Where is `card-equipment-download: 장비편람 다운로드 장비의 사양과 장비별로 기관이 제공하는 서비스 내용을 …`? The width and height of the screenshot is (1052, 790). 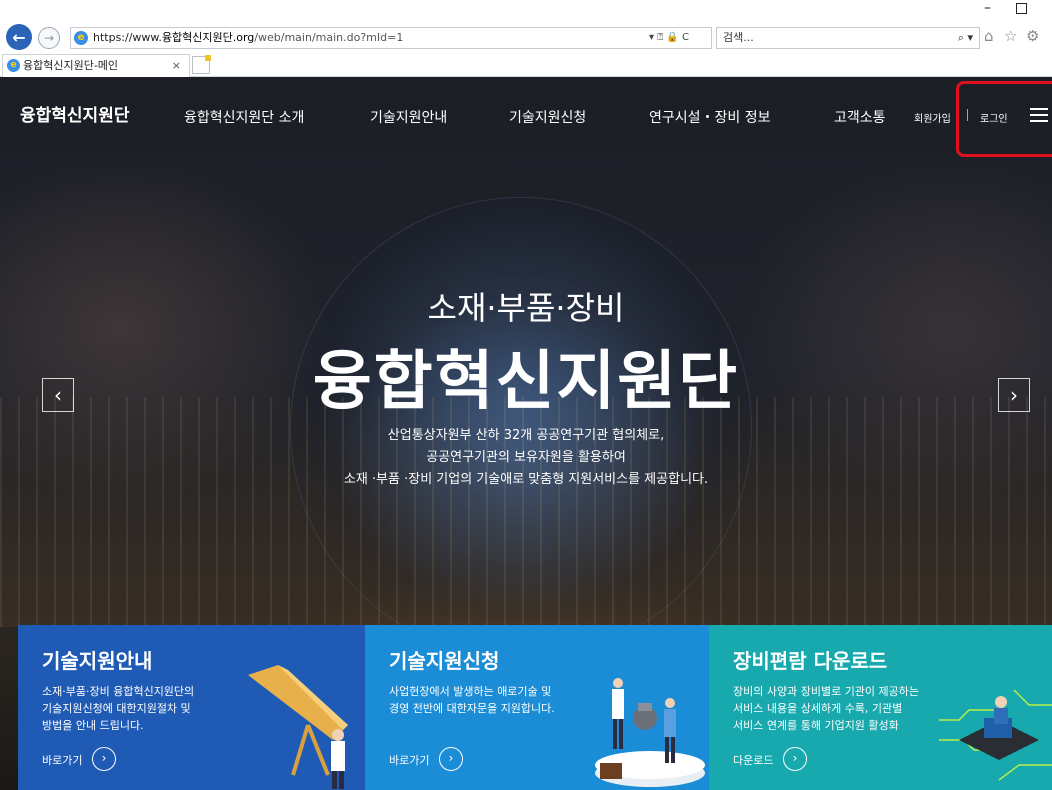
card-equipment-download: 장비편람 다운로드 장비의 사양과 장비별로 기관이 제공하는 서비스 내용을 … is located at coordinates (880, 707).